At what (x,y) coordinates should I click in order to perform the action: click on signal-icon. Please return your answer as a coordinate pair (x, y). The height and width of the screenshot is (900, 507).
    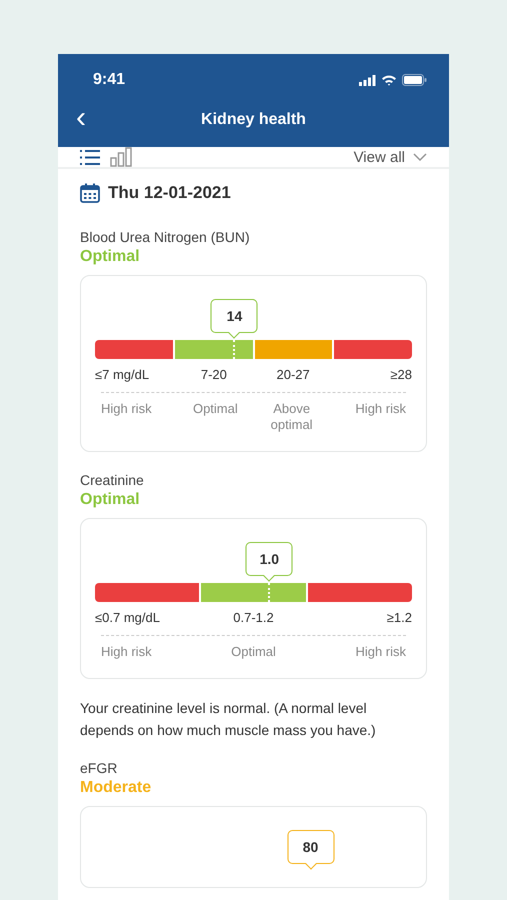
    Looking at the image, I should click on (367, 80).